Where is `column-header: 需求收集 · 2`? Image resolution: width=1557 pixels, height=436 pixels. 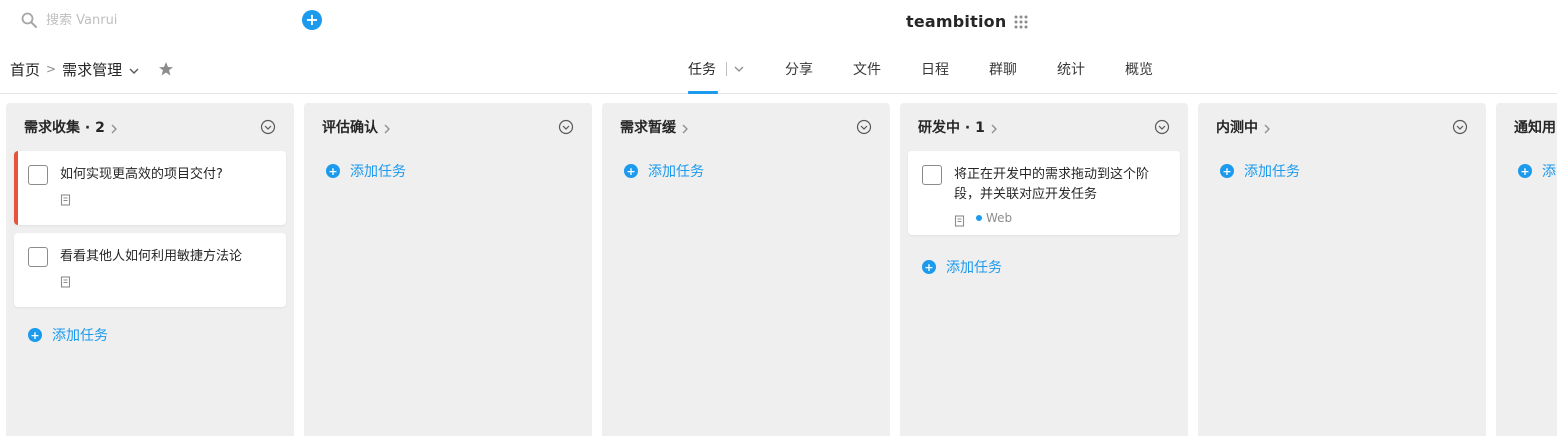 column-header: 需求收集 · 2 is located at coordinates (150, 127).